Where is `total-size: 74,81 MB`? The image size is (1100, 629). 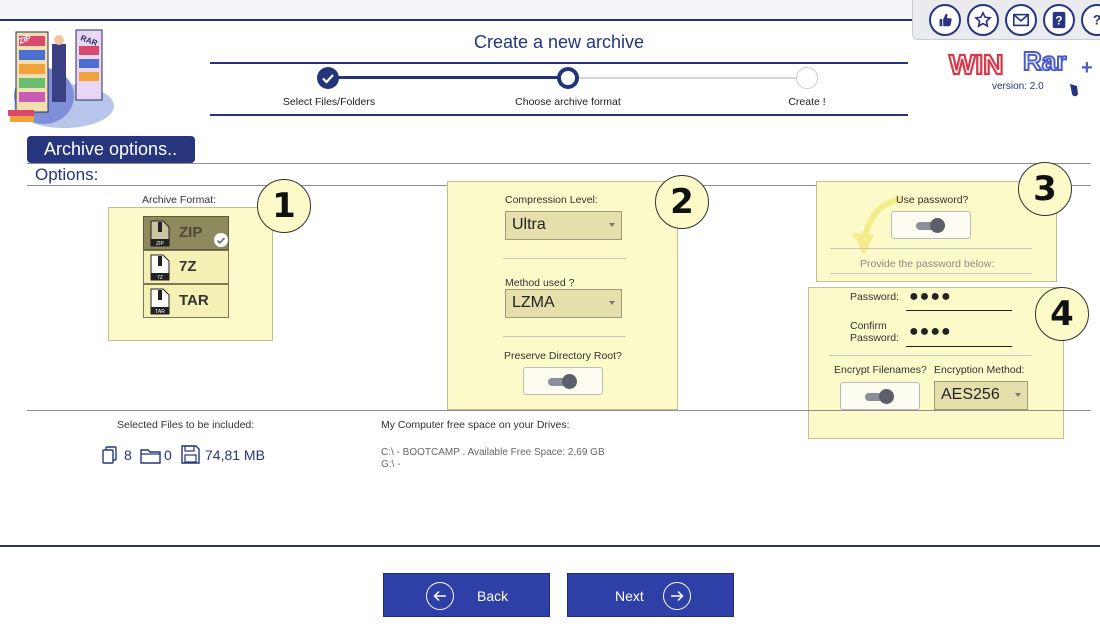 total-size: 74,81 MB is located at coordinates (235, 455).